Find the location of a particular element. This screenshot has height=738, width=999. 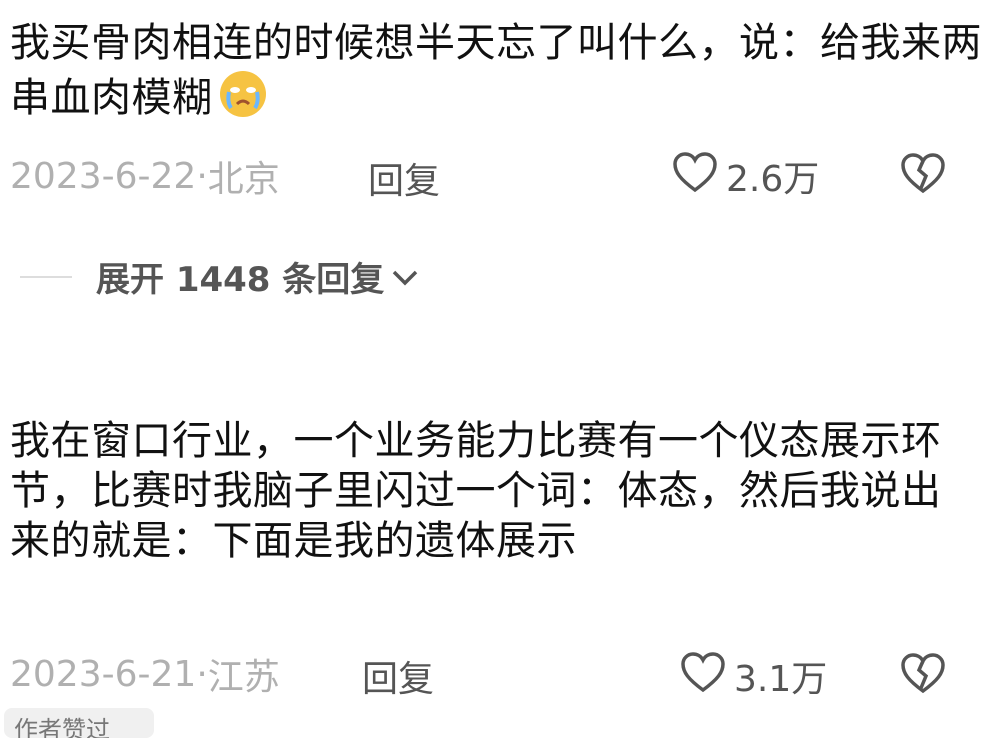

expand-replies-label-wrap: 展开 1448 条回复 is located at coordinates (258, 276).